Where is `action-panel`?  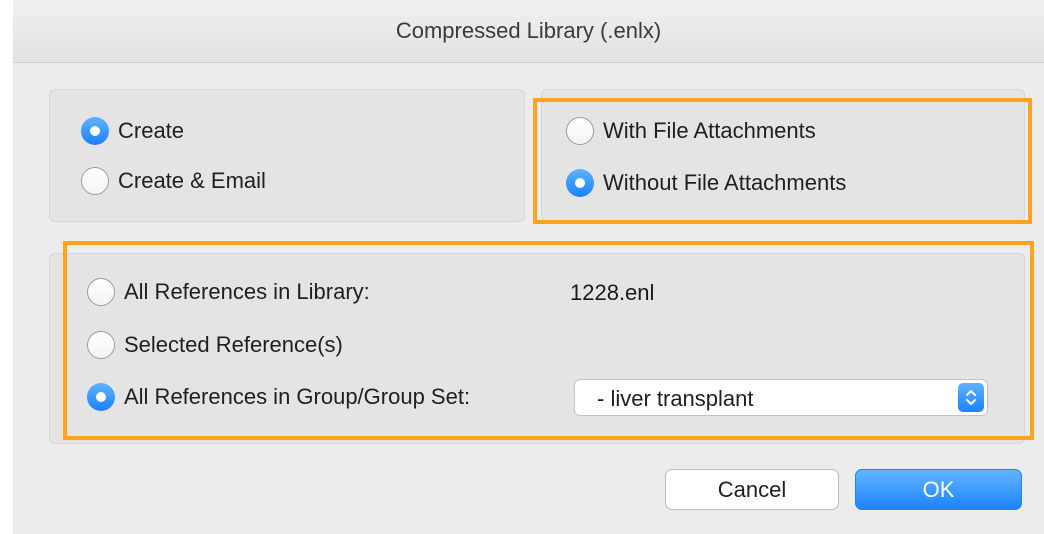
action-panel is located at coordinates (287, 155).